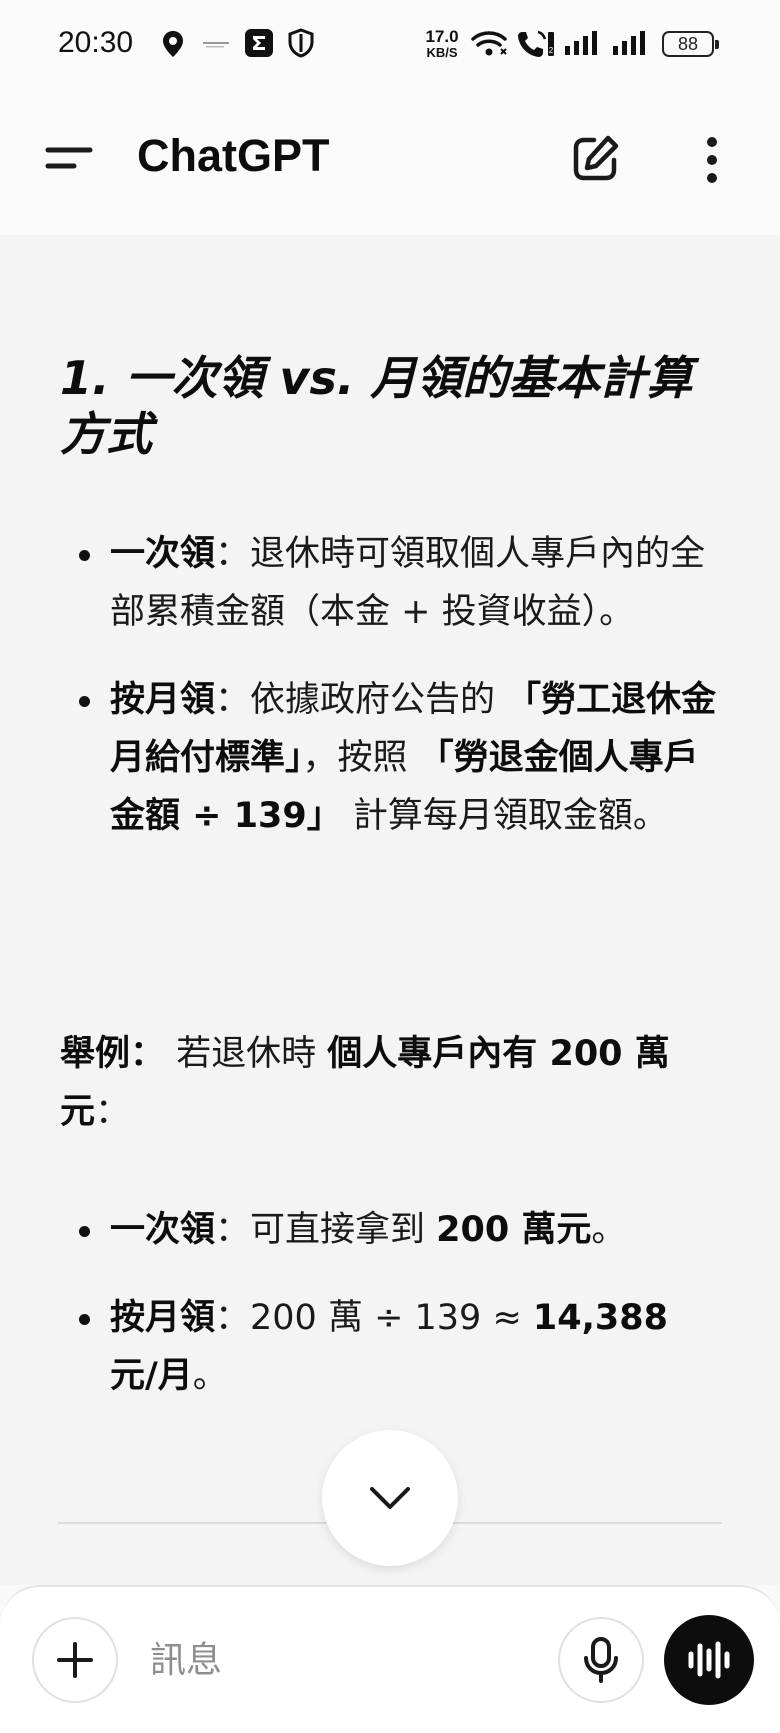 The image size is (780, 1733). What do you see at coordinates (233, 155) in the screenshot?
I see `app-title: ChatGPT` at bounding box center [233, 155].